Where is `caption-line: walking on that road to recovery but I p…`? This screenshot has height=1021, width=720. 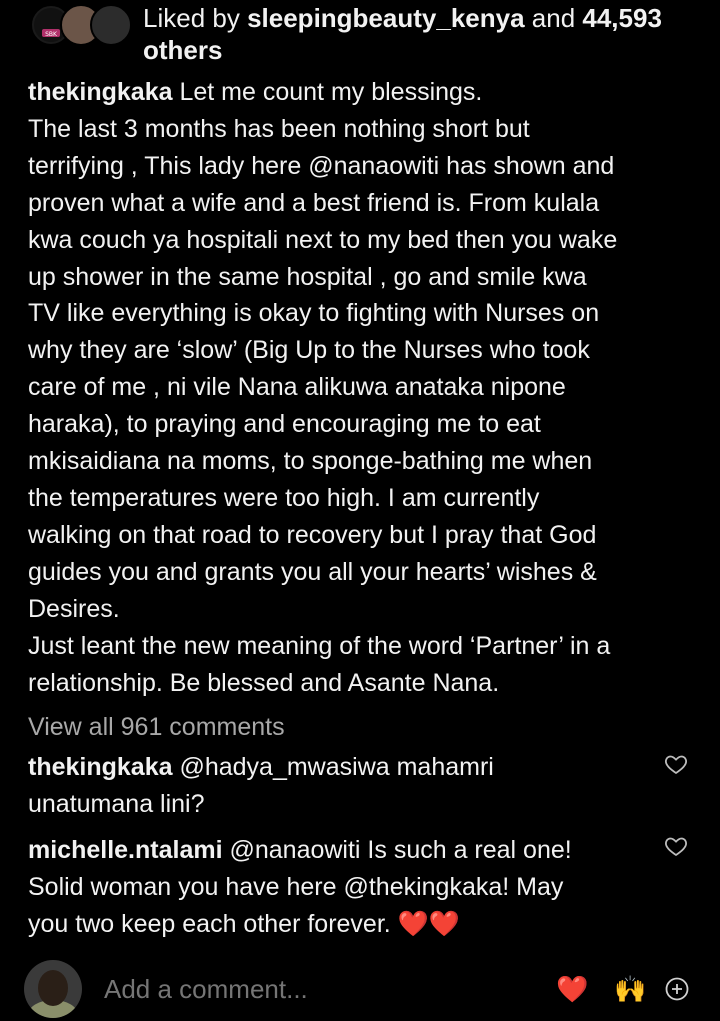 caption-line: walking on that road to recovery but I p… is located at coordinates (312, 534).